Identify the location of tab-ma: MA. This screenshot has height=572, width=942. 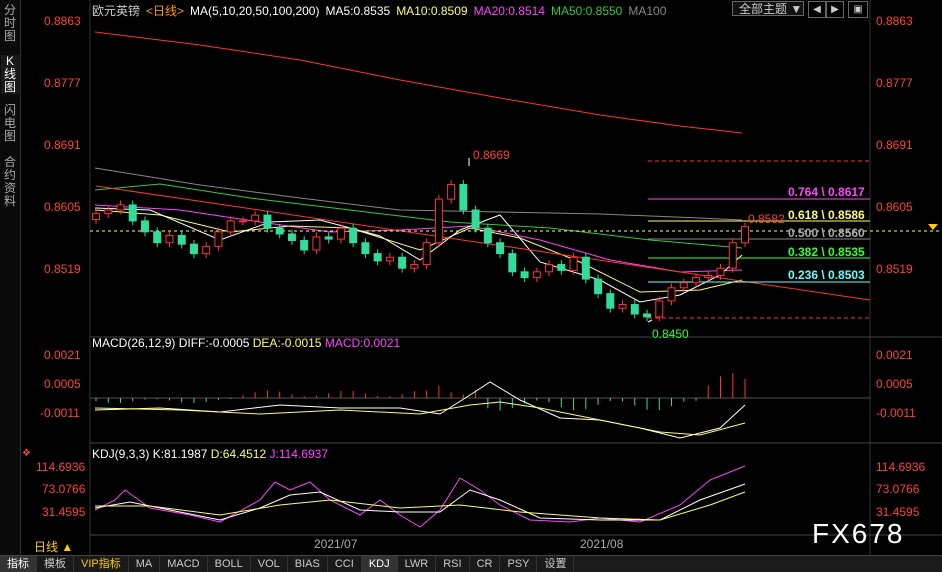
(145, 564).